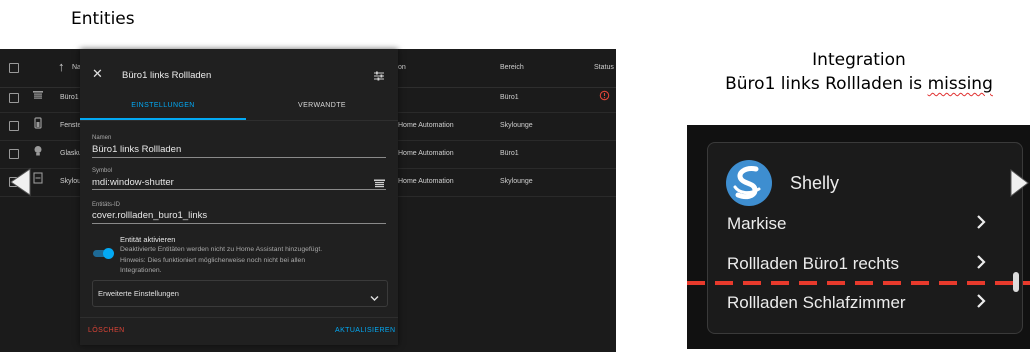  I want to click on left-pointer-arrow-icon, so click(20, 182).